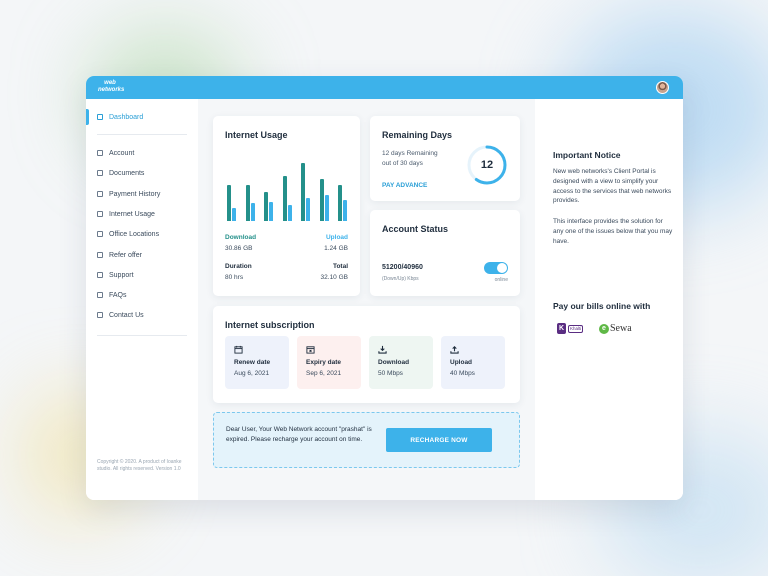  What do you see at coordinates (604, 328) in the screenshot?
I see `esewa-badge: e` at bounding box center [604, 328].